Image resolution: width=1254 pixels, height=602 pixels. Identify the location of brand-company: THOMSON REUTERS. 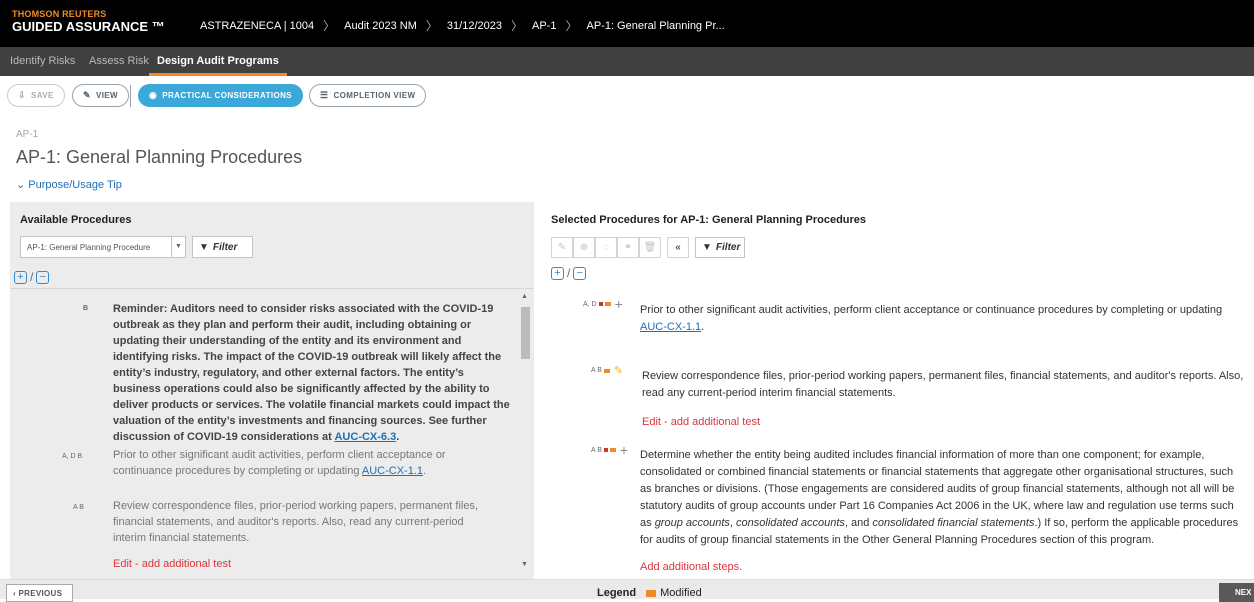
(59, 14).